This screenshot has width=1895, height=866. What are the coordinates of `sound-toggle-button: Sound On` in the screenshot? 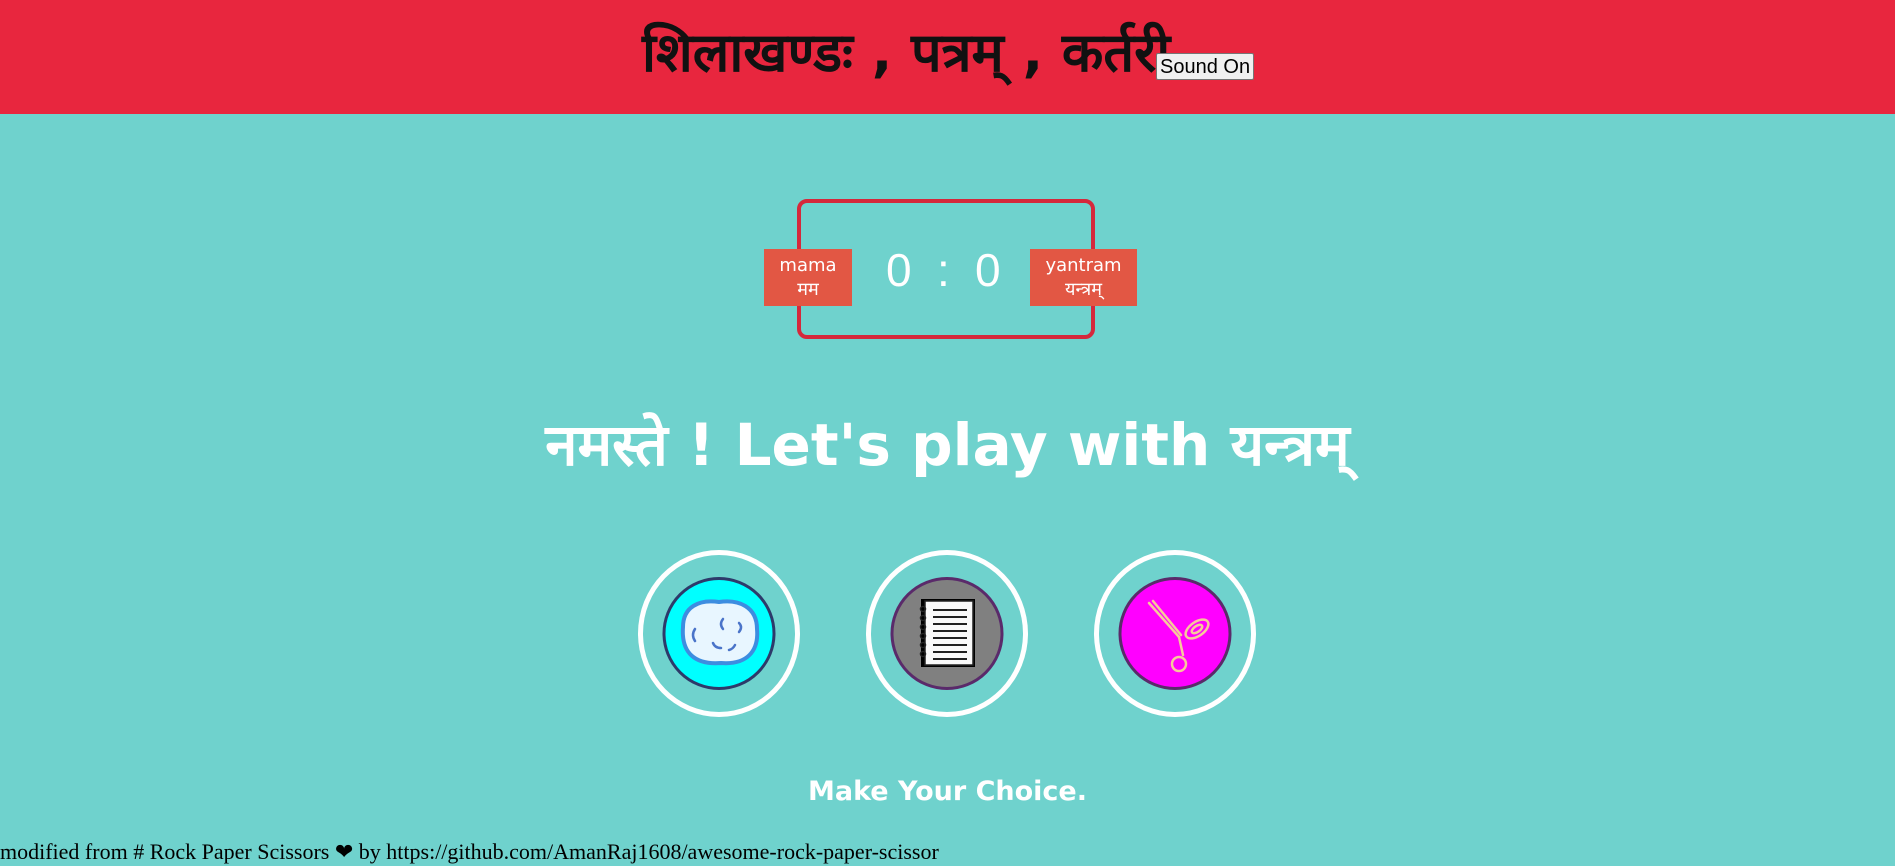 It's located at (1205, 66).